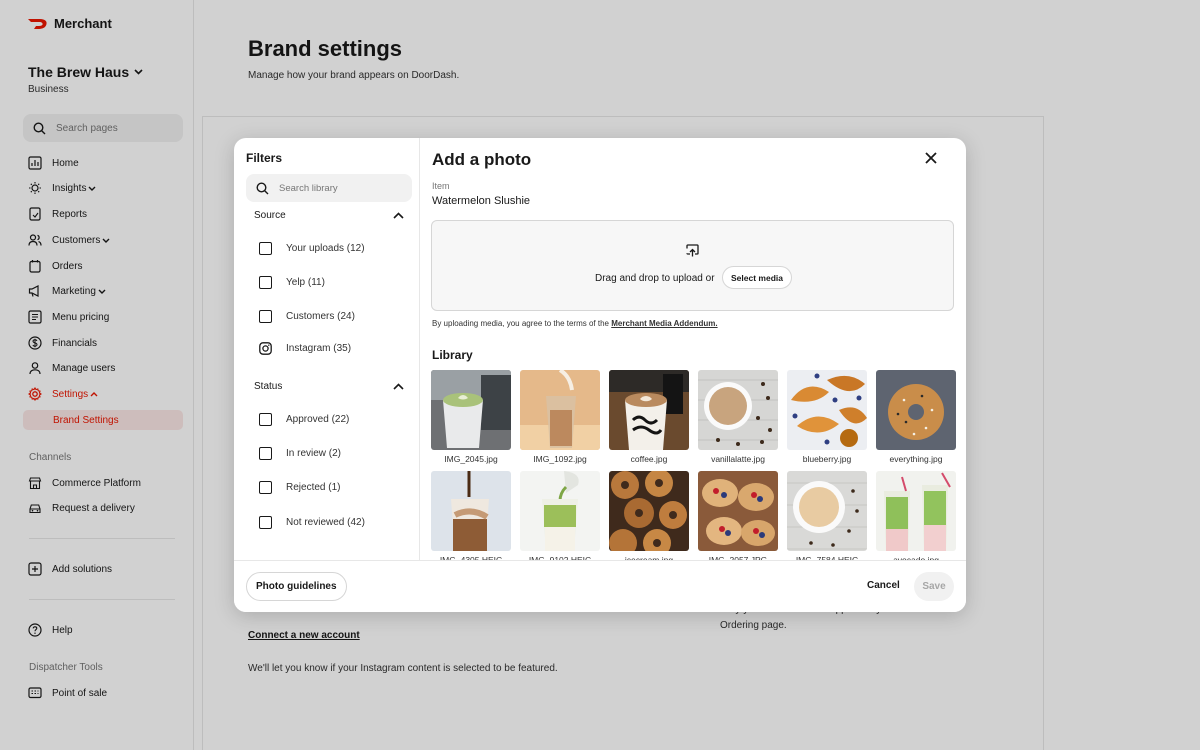 Image resolution: width=1200 pixels, height=750 pixels. Describe the element at coordinates (649, 459) in the screenshot. I see `photo-caption: coffee.jpg` at that location.